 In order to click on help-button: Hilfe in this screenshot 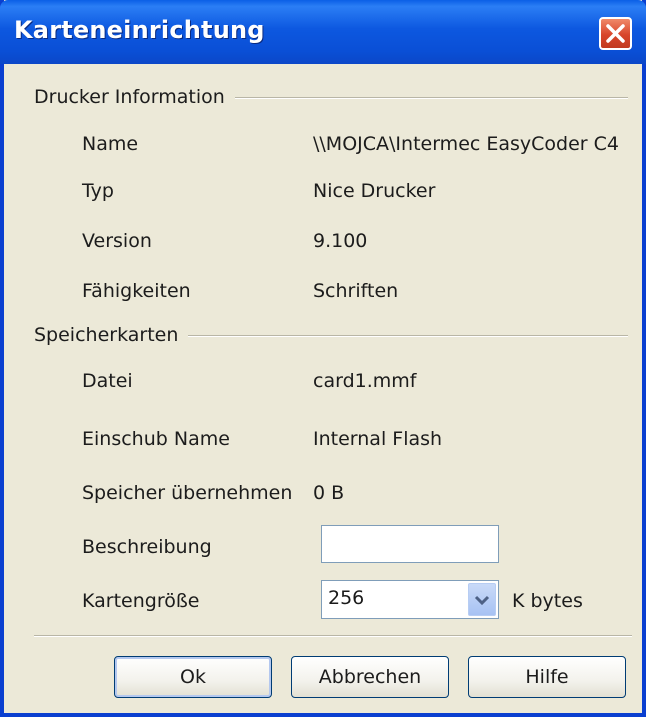, I will do `click(547, 677)`.